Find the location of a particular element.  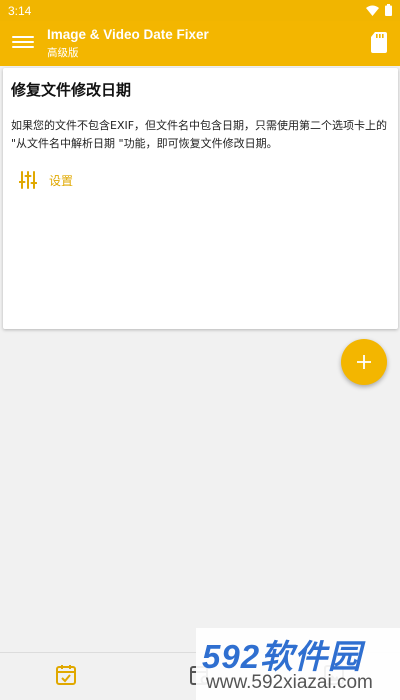

status-time: 3:14 is located at coordinates (20, 11).